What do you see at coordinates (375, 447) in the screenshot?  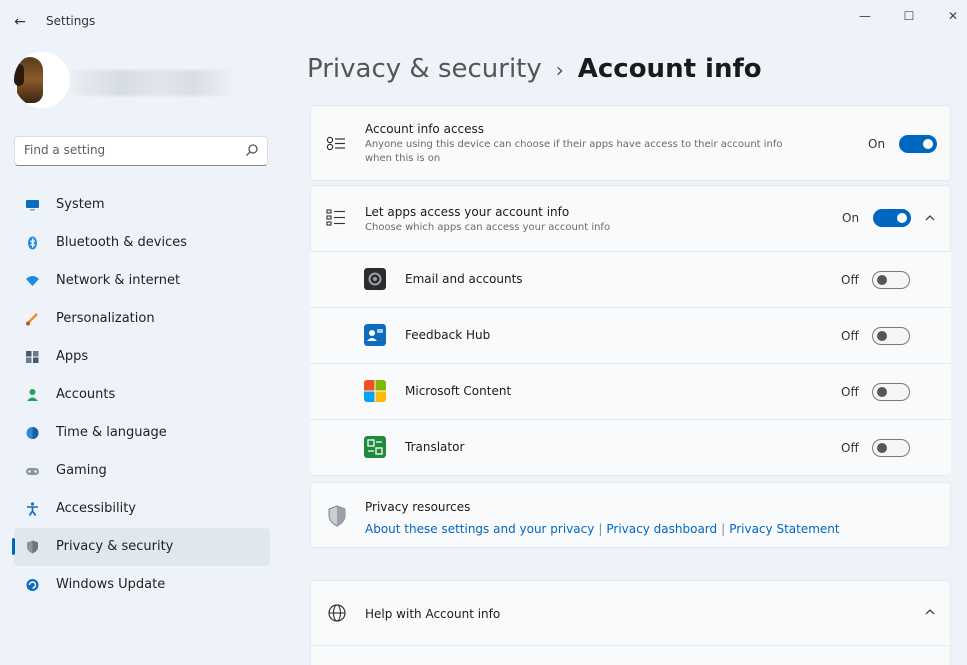 I see `translator-icon` at bounding box center [375, 447].